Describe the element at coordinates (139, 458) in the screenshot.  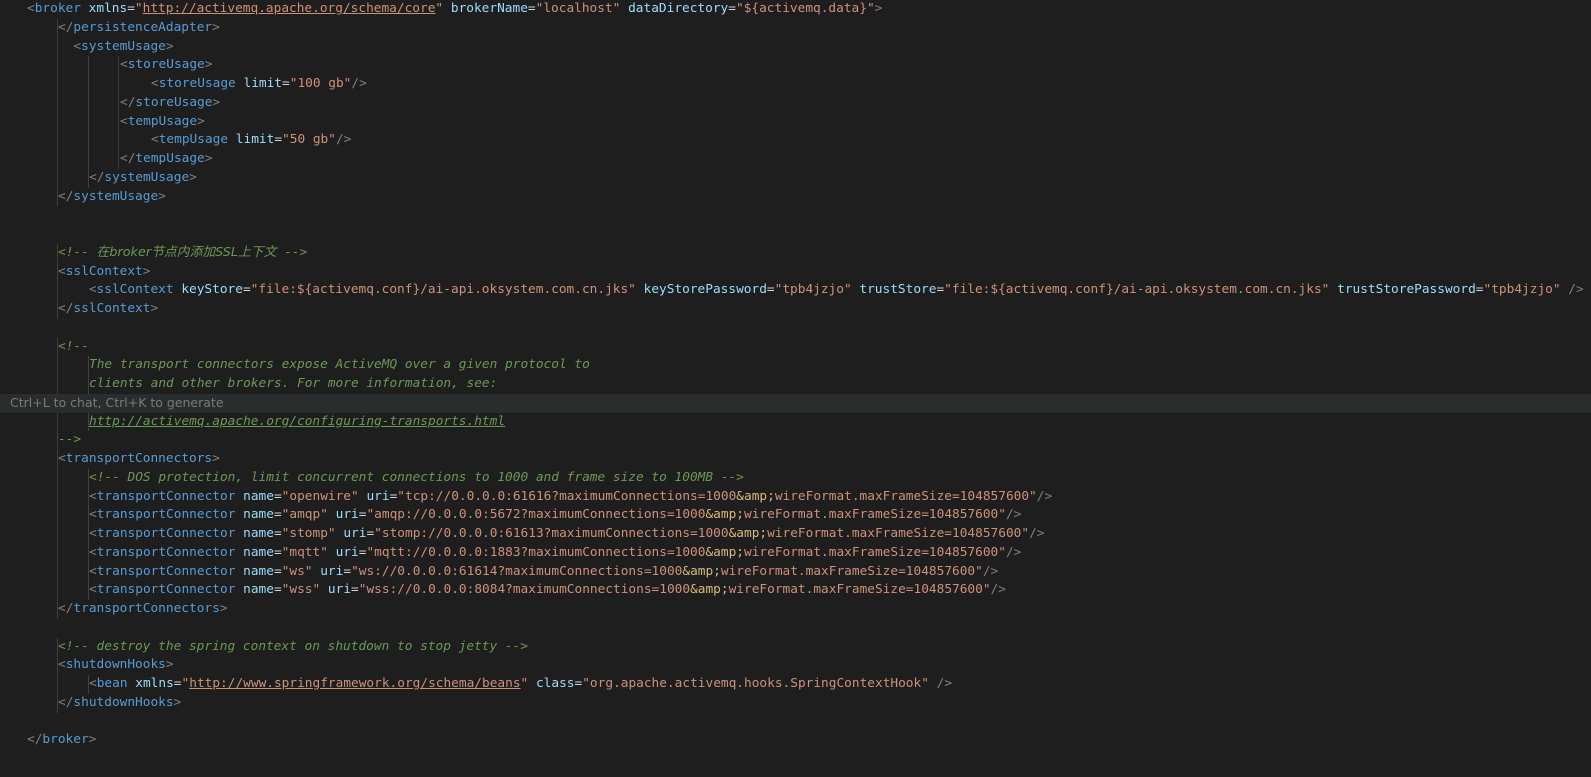
I see `code-token: transportConnectors` at that location.